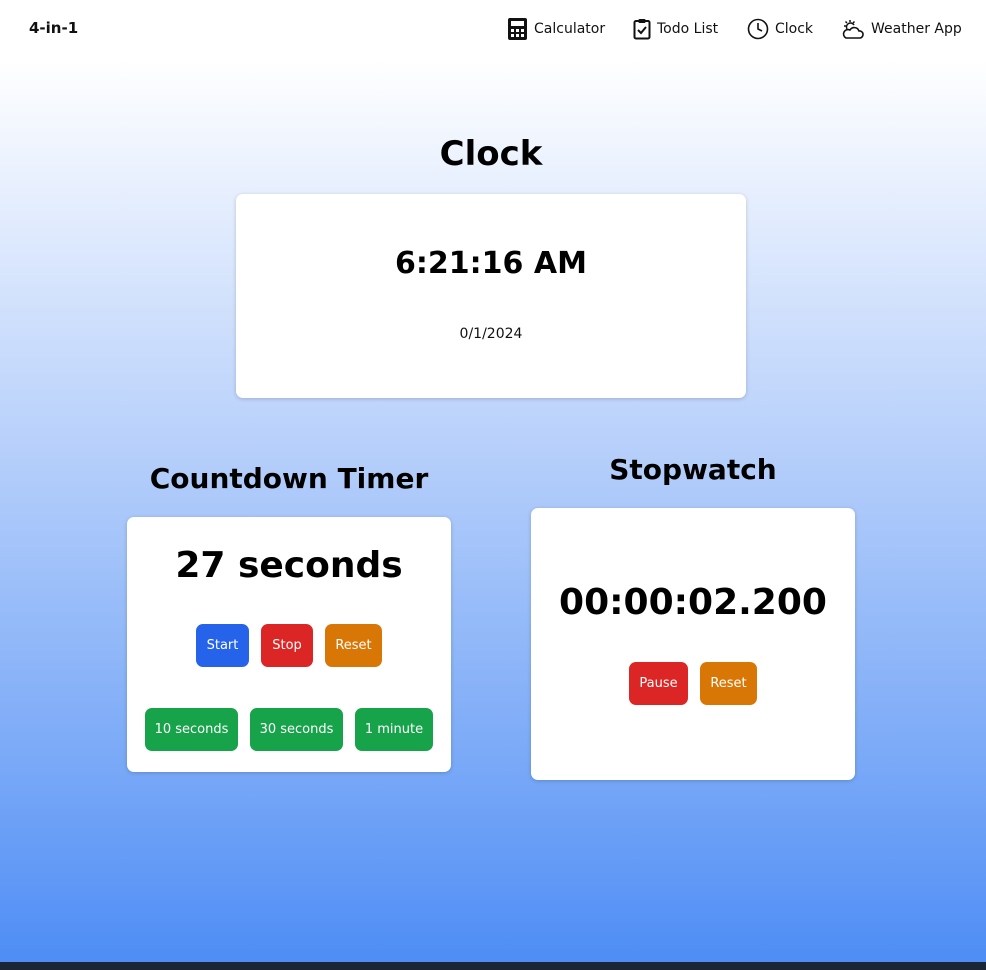 This screenshot has height=970, width=986. I want to click on nav-item-clock: Clock, so click(780, 29).